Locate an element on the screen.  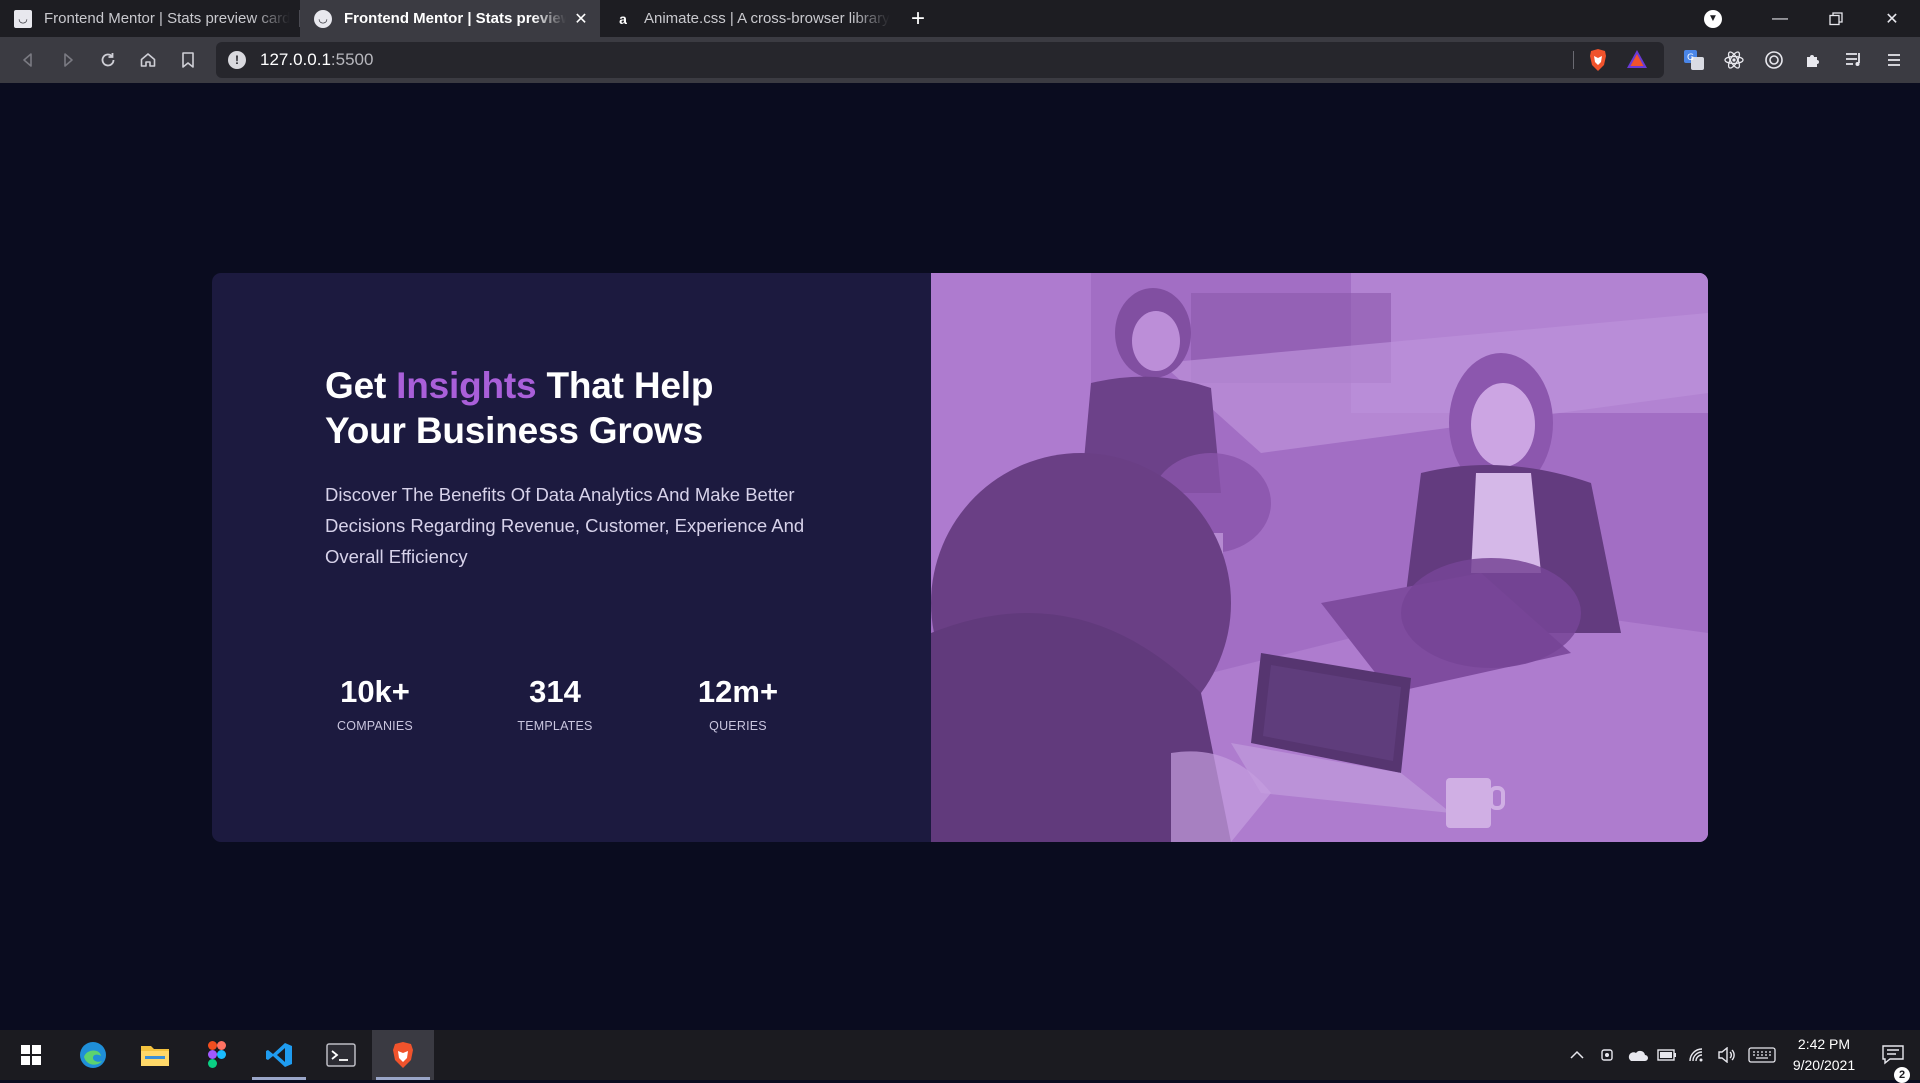
brave-shields-icon is located at coordinates (1598, 62).